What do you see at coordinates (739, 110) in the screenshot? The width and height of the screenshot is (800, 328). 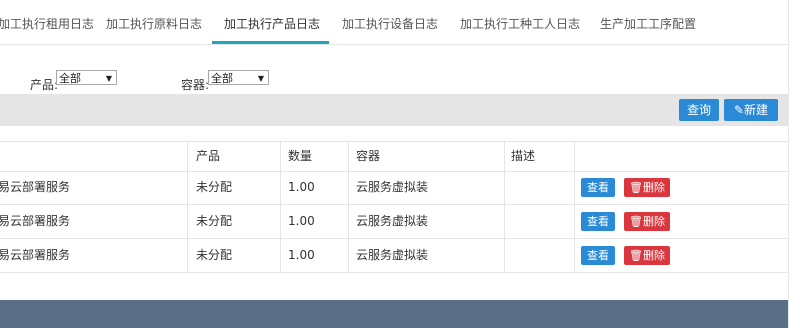 I see `pencil-icon: ✎` at bounding box center [739, 110].